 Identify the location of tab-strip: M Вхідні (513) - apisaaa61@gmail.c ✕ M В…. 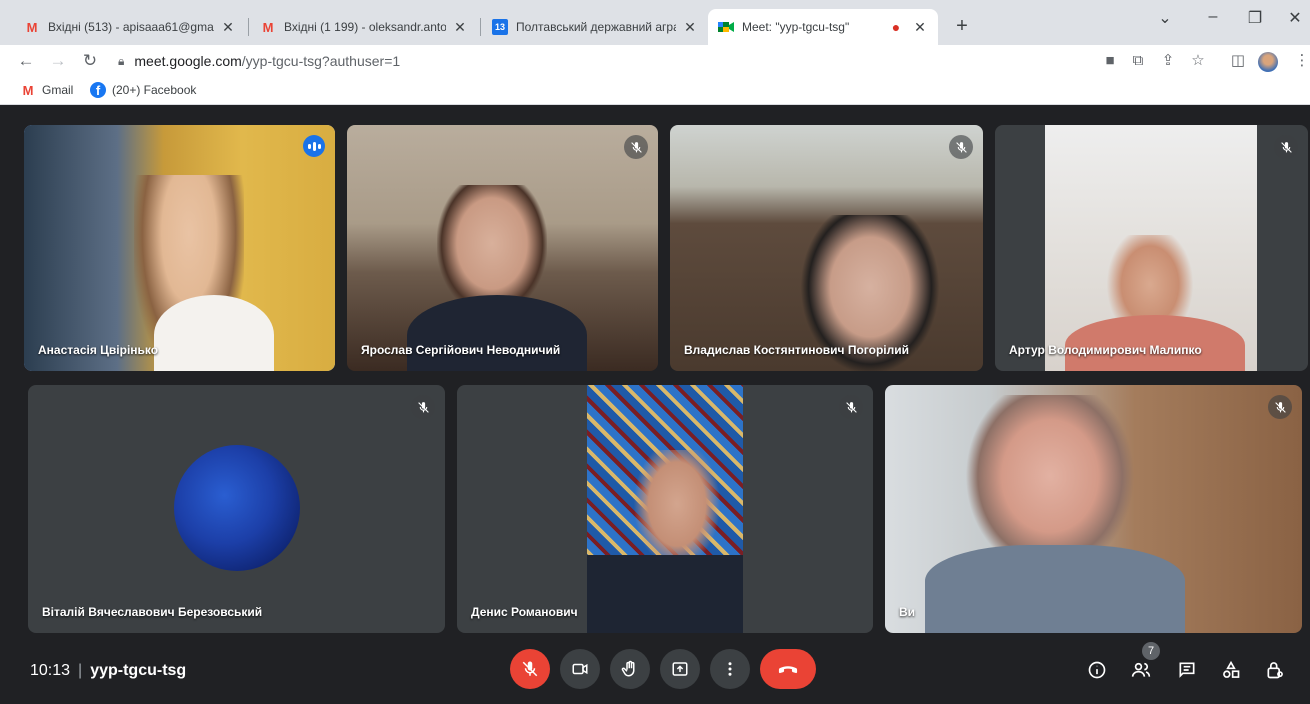
(655, 22).